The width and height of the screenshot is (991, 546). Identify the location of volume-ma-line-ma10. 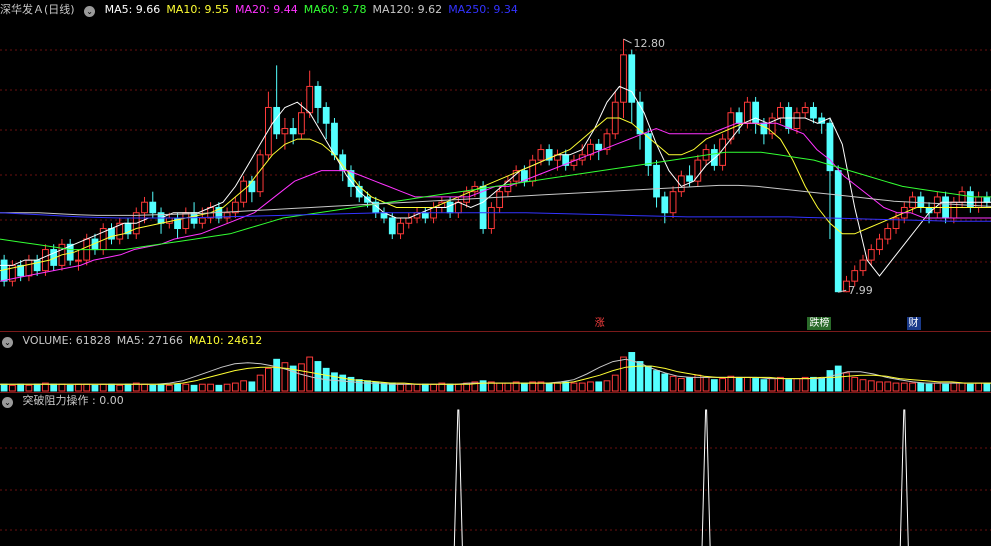
(495, 375).